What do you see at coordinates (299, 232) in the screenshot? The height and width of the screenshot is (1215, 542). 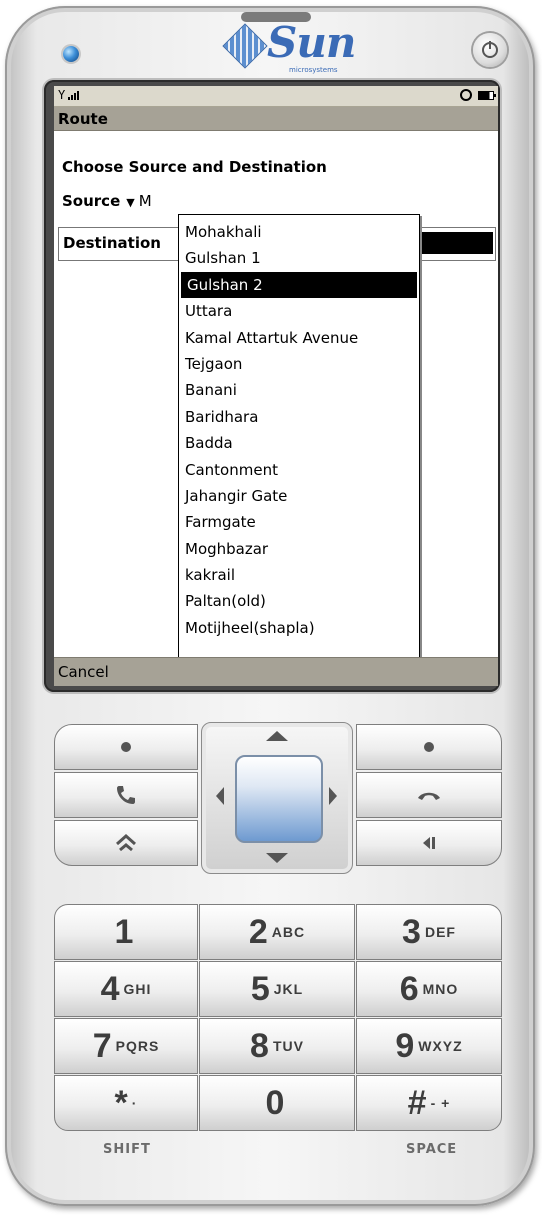 I see `location-option: Mohakhali` at bounding box center [299, 232].